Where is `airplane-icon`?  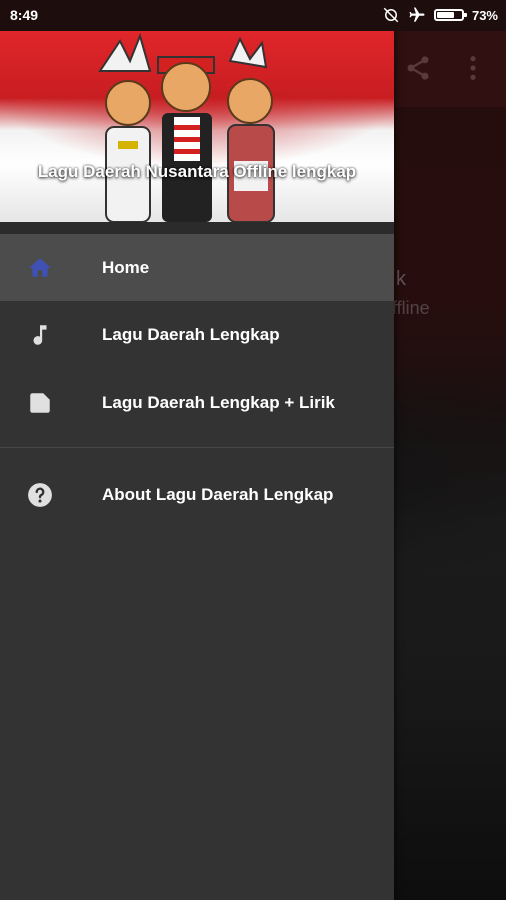 airplane-icon is located at coordinates (417, 14).